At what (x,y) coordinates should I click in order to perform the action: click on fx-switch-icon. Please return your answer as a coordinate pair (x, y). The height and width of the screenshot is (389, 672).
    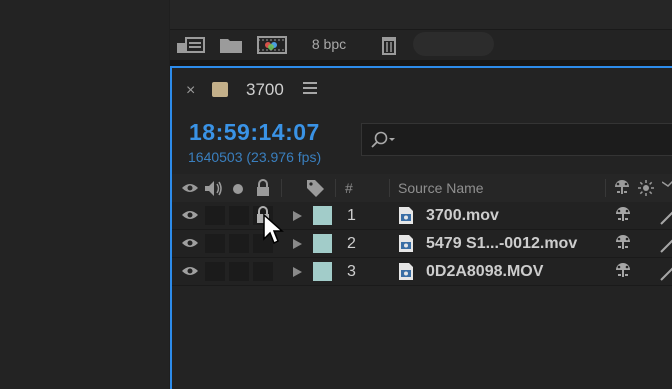
    Looking at the image, I should click on (667, 188).